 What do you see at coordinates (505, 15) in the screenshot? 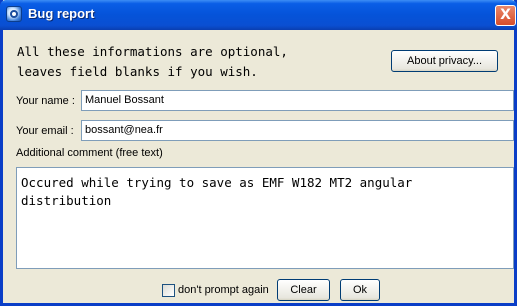
I see `close-icon: X` at bounding box center [505, 15].